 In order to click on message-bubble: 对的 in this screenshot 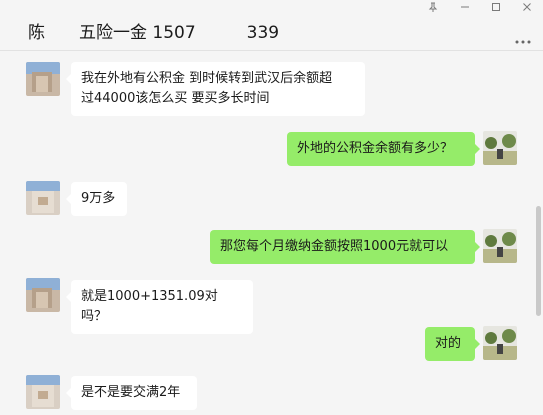, I will do `click(452, 344)`.